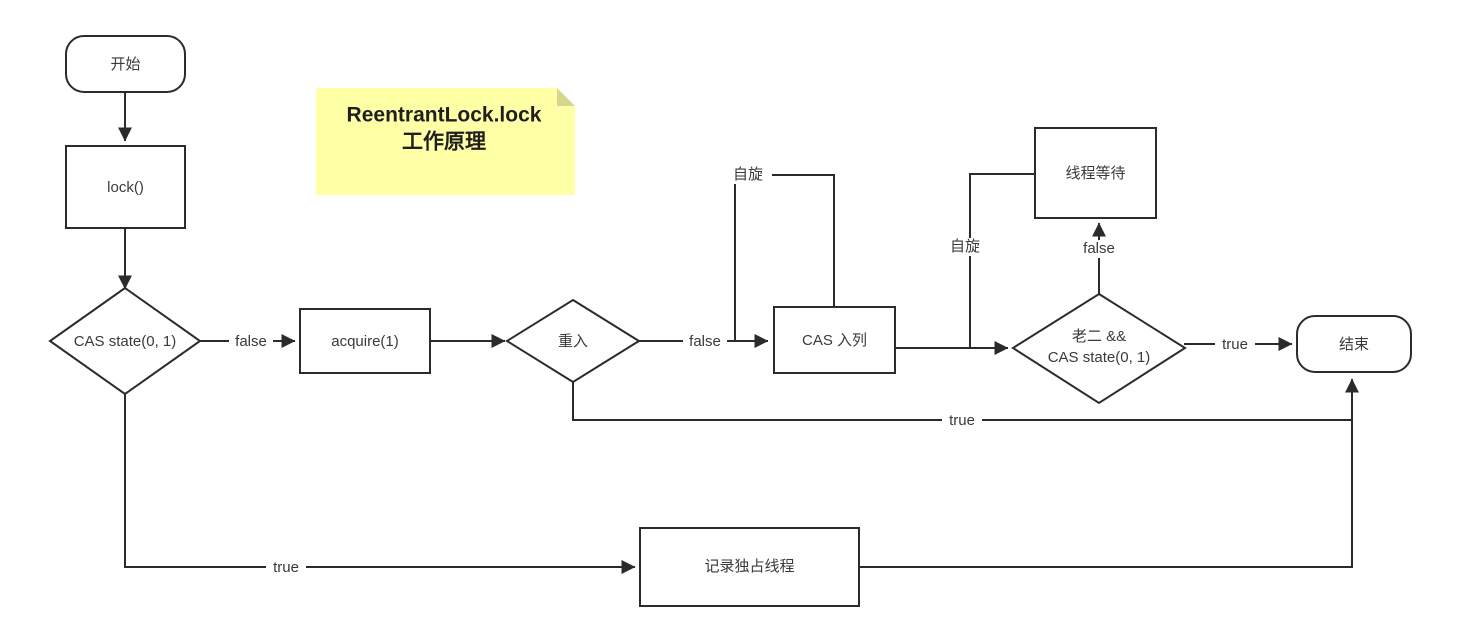 This screenshot has width=1478, height=627. What do you see at coordinates (748, 174) in the screenshot?
I see `edge-label-enqueue-spin: 自旋` at bounding box center [748, 174].